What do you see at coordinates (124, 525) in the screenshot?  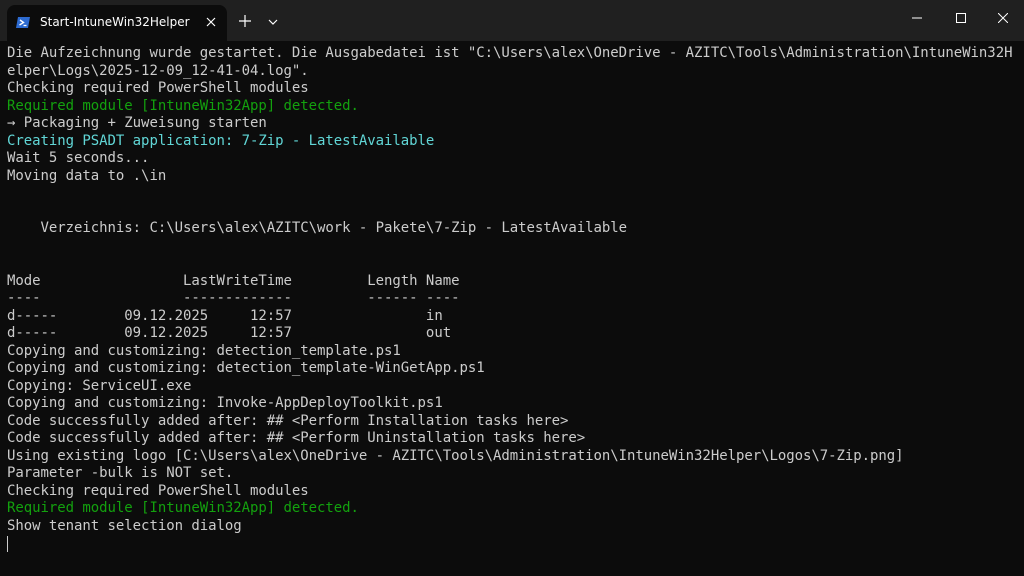 I see `terminal-line: Show tenant selection dialog` at bounding box center [124, 525].